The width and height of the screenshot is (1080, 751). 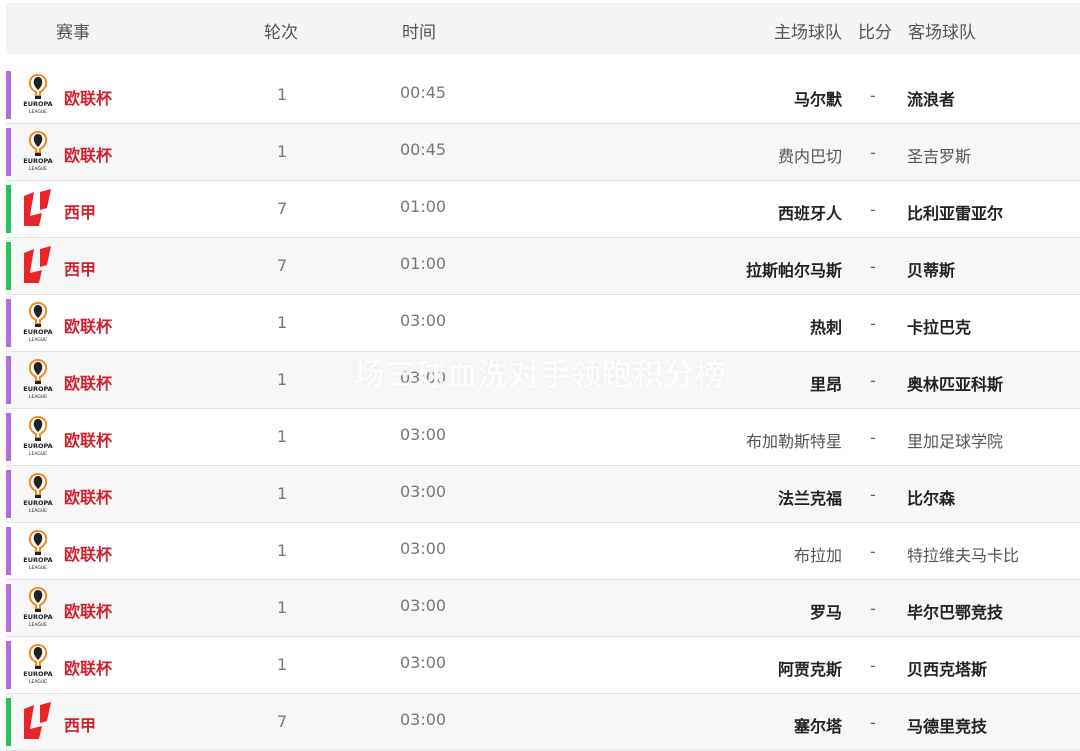 What do you see at coordinates (955, 212) in the screenshot?
I see `away-team: 比利亚雷亚尔` at bounding box center [955, 212].